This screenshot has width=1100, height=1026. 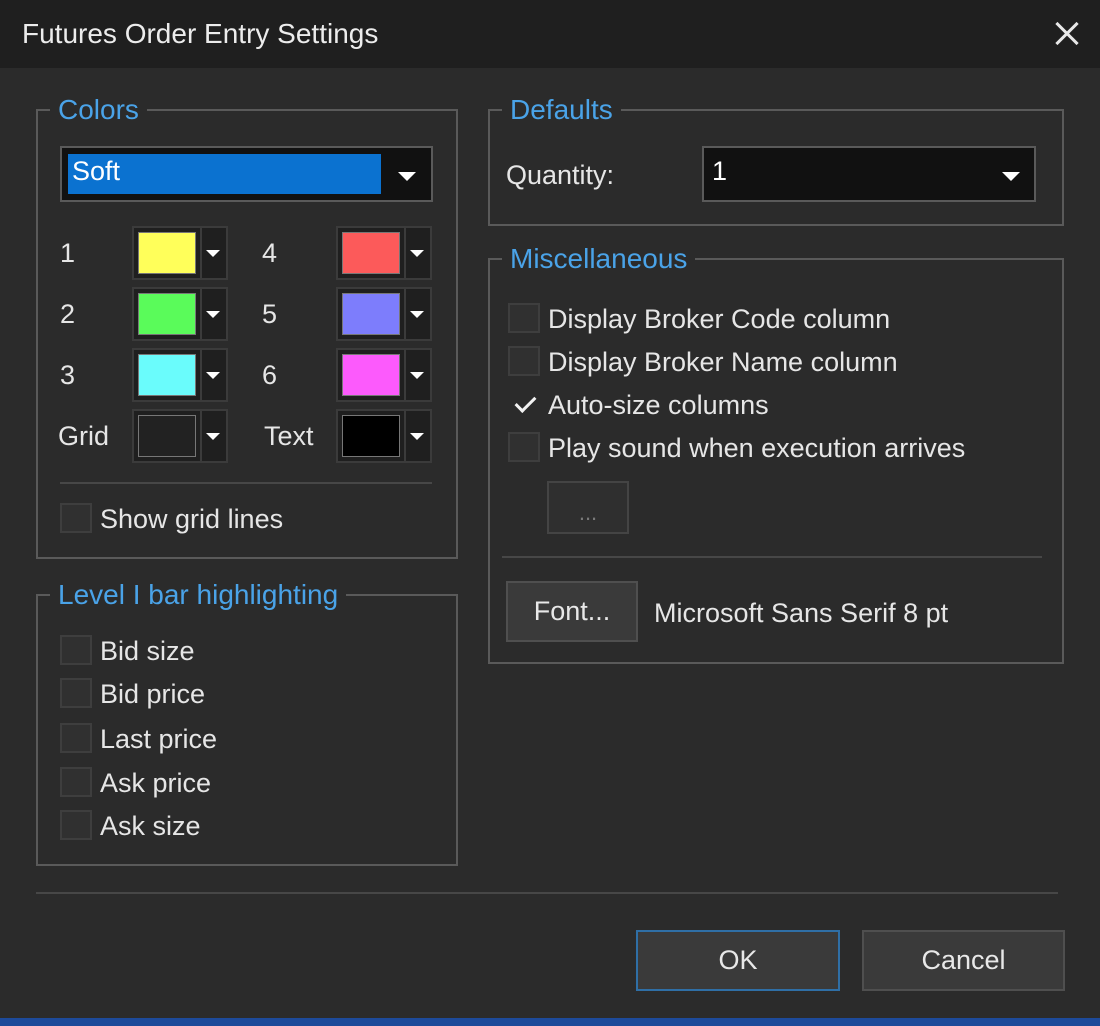 What do you see at coordinates (738, 960) in the screenshot?
I see `ok-button: OK` at bounding box center [738, 960].